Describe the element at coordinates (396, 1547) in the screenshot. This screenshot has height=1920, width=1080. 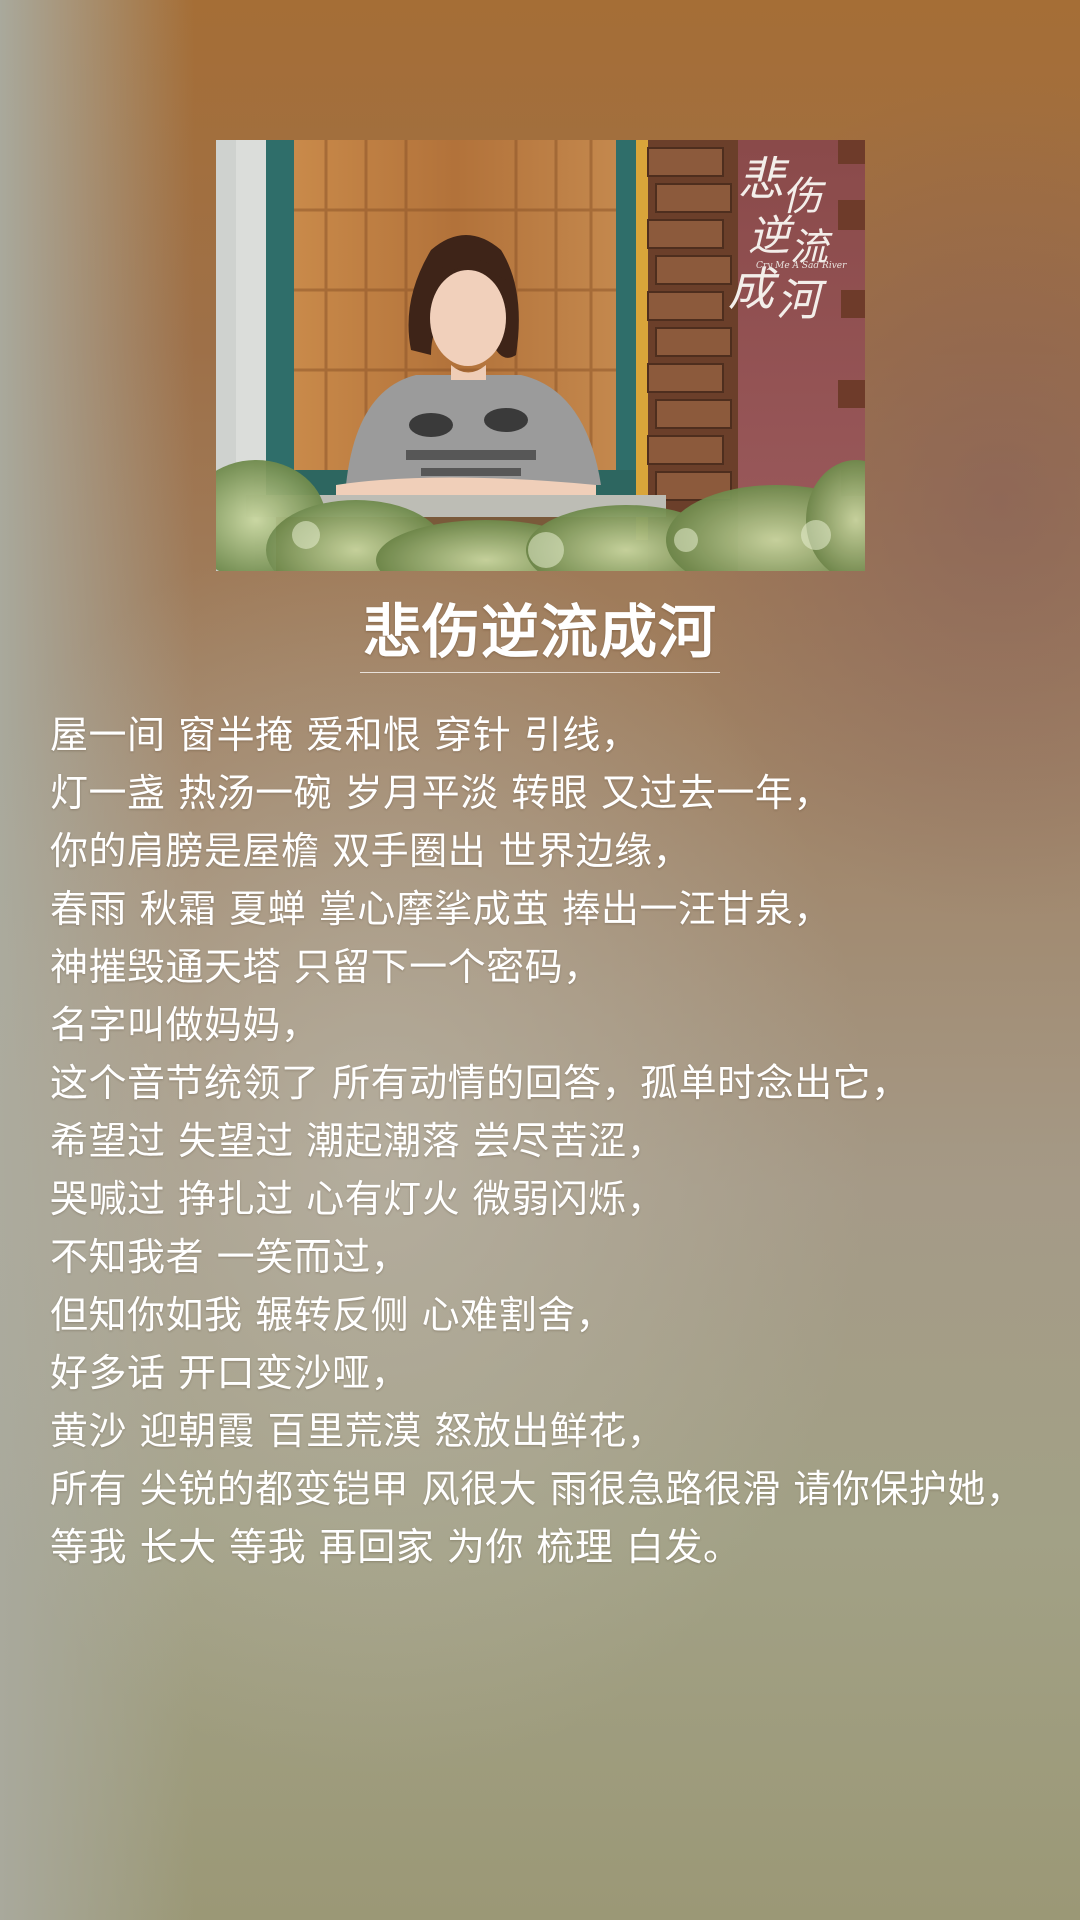
I see `lyric-line: 等我 长大 等我 再回家 为你 梳理 白发。` at that location.